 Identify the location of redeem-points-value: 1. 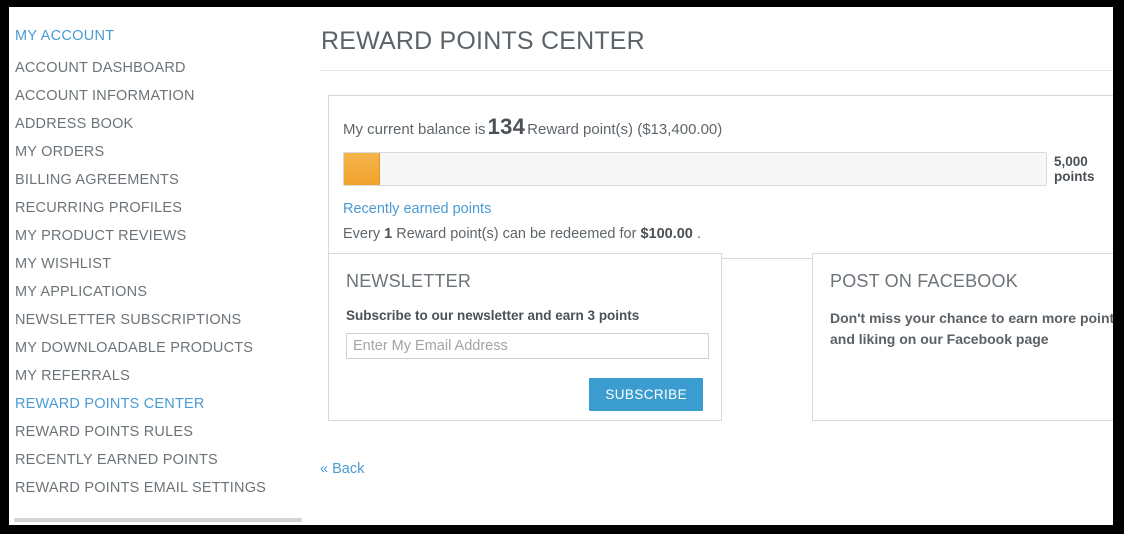
(388, 234).